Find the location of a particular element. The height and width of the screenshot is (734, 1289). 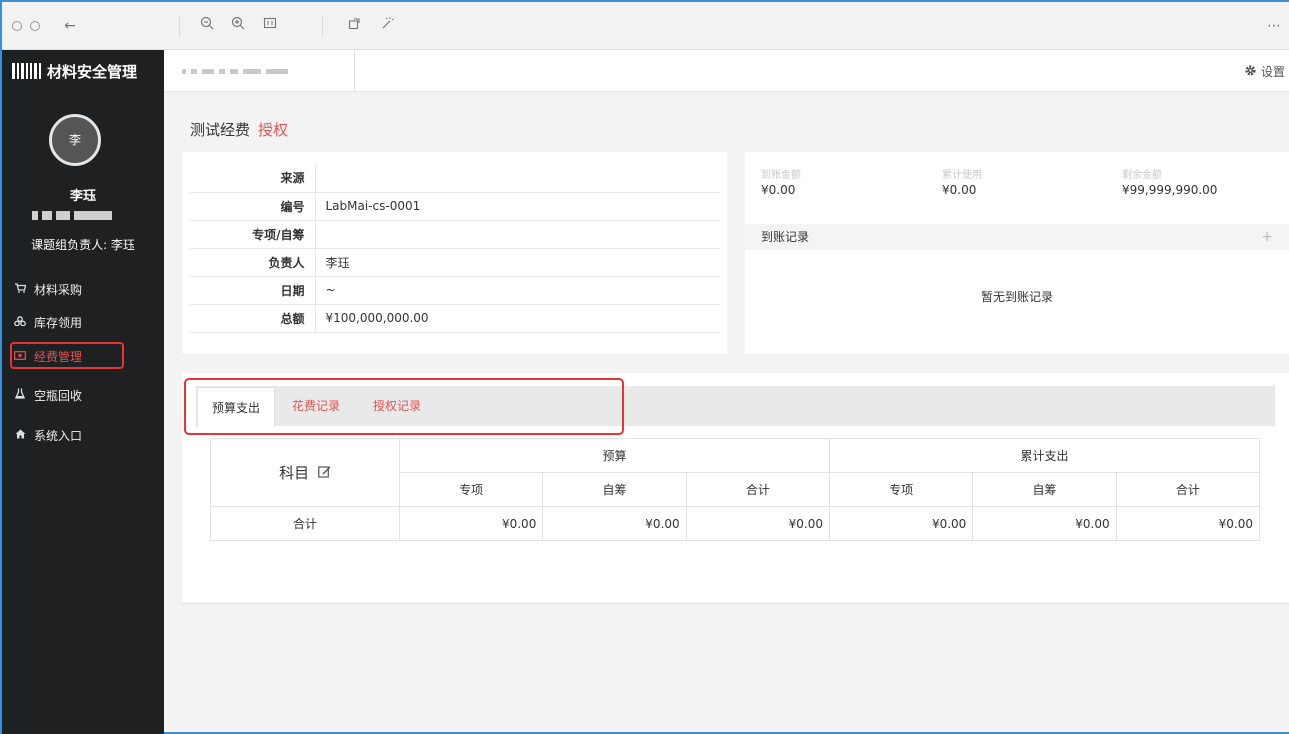

sidebar-item-label: 空瓶回收 is located at coordinates (58, 395).